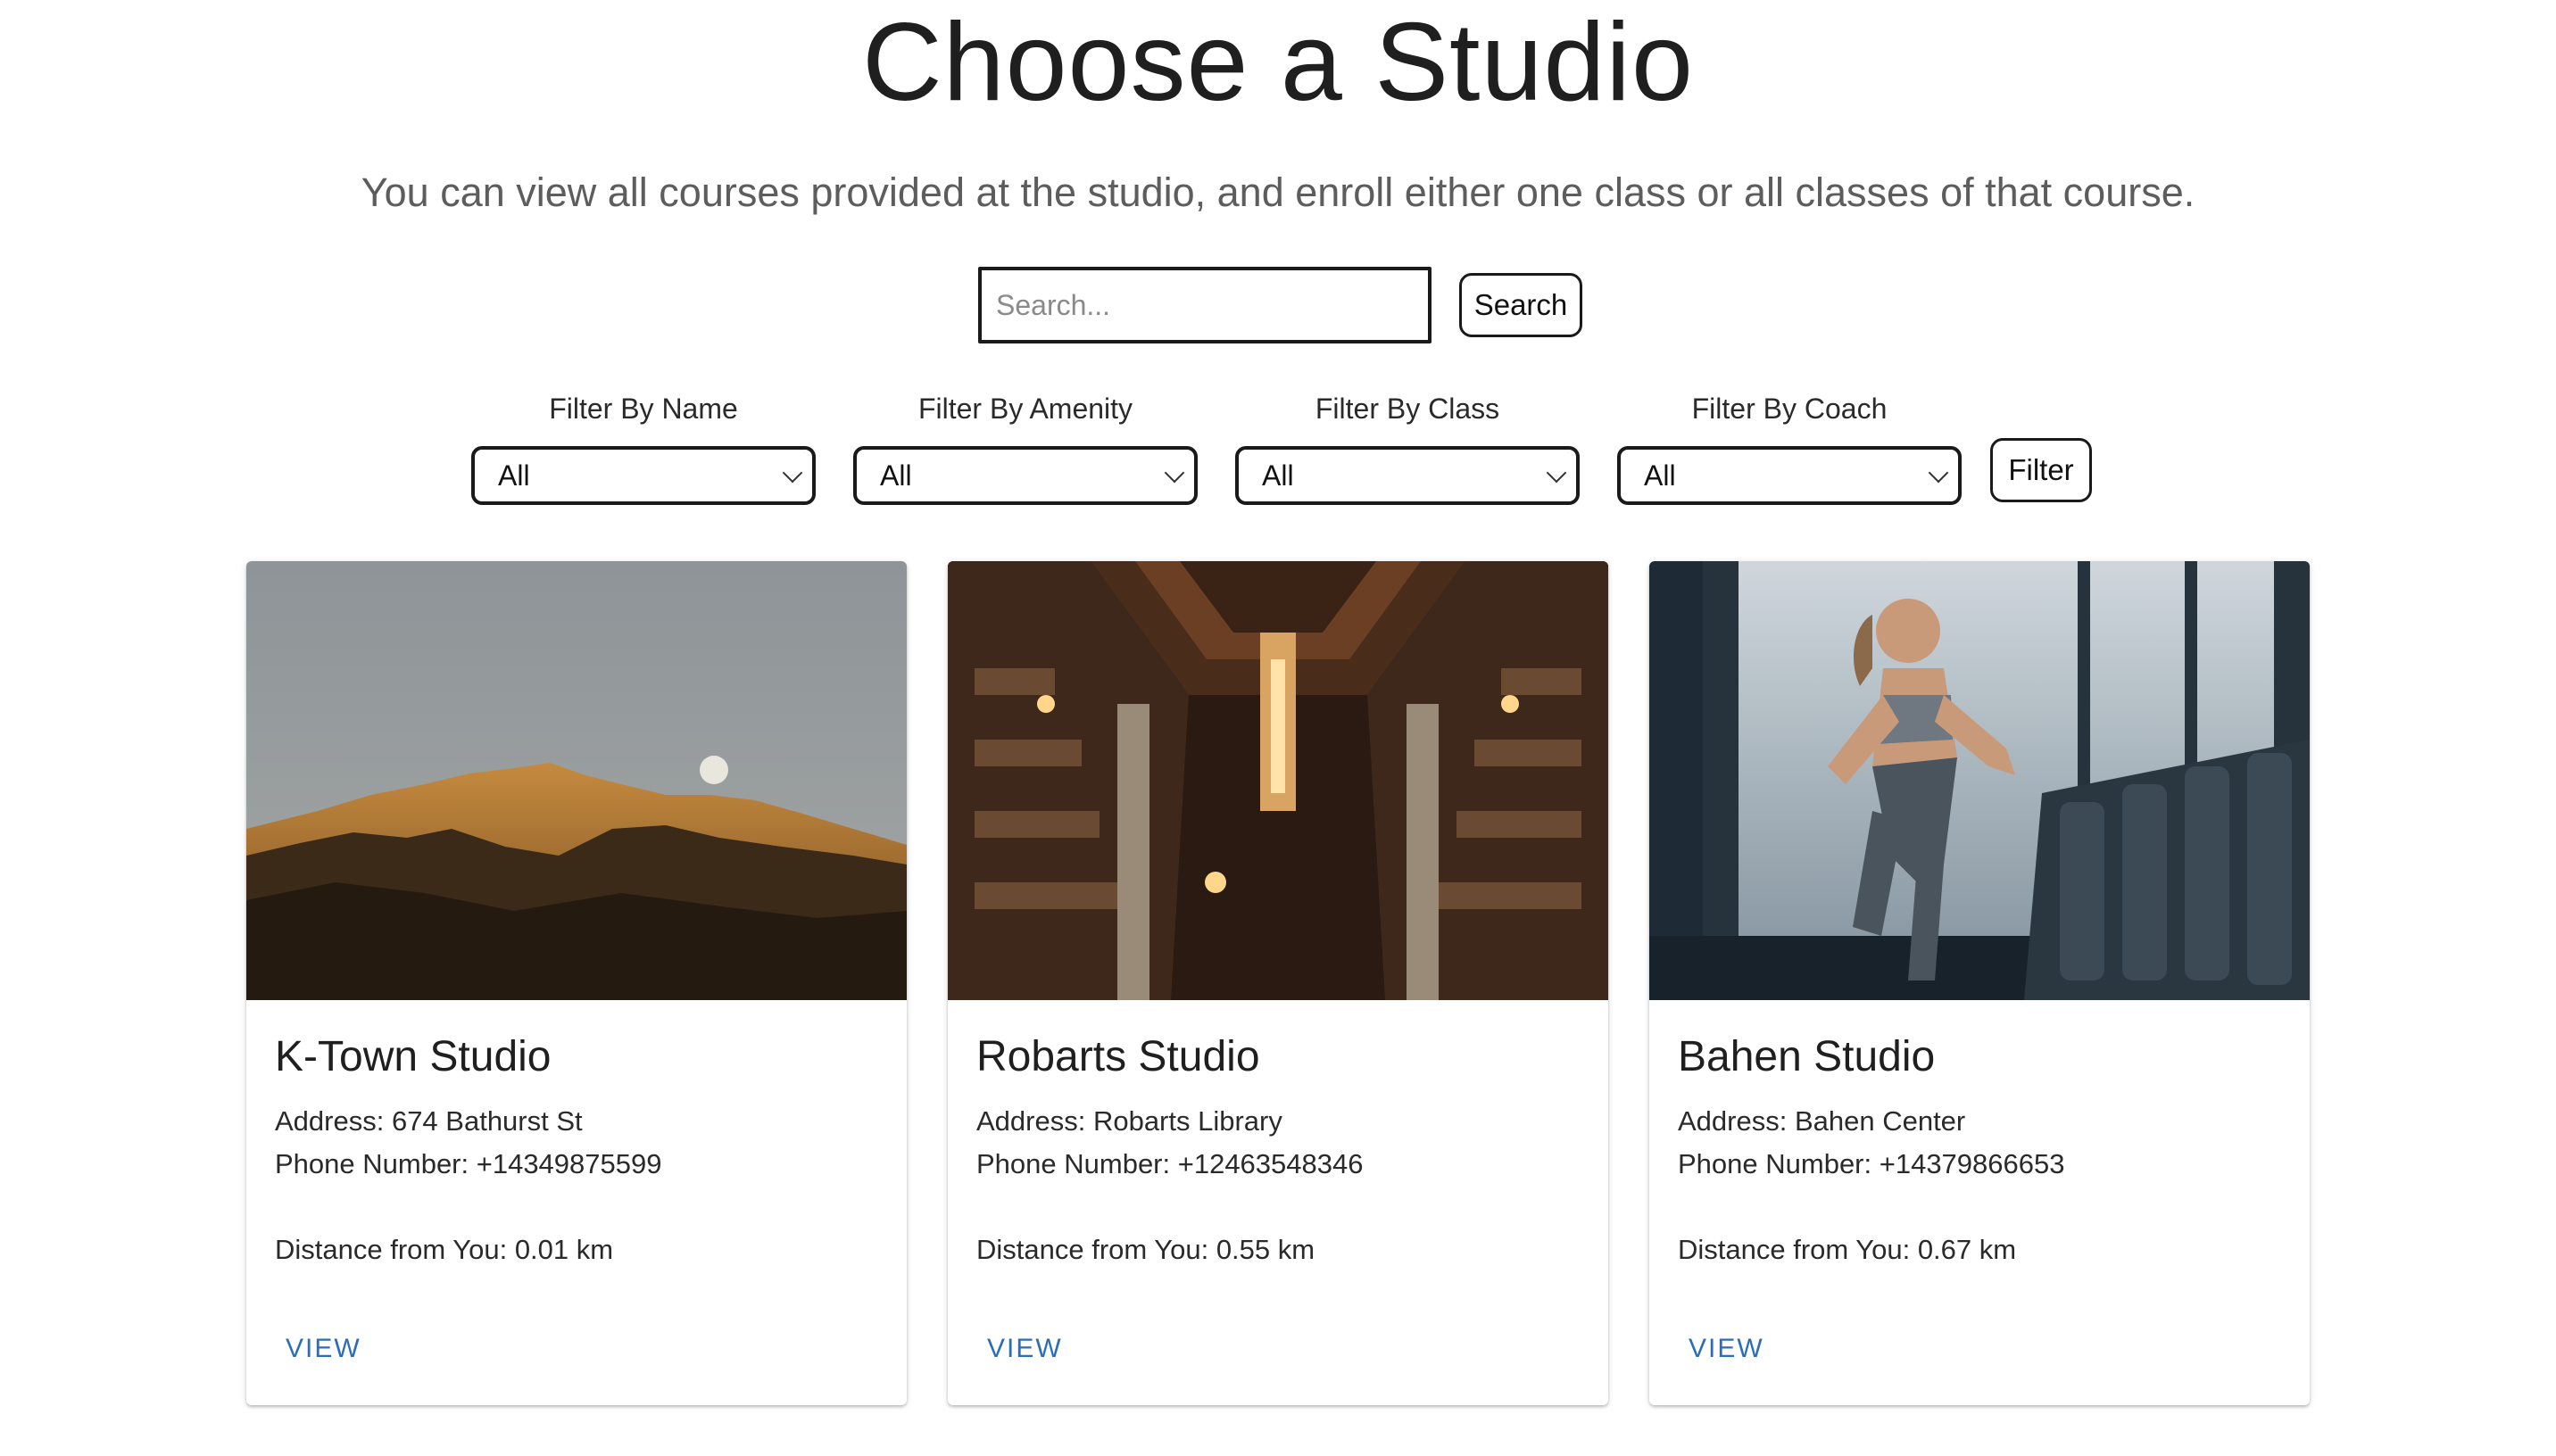 The image size is (2556, 1456). I want to click on filter-class-label: Filter By Class, so click(1407, 409).